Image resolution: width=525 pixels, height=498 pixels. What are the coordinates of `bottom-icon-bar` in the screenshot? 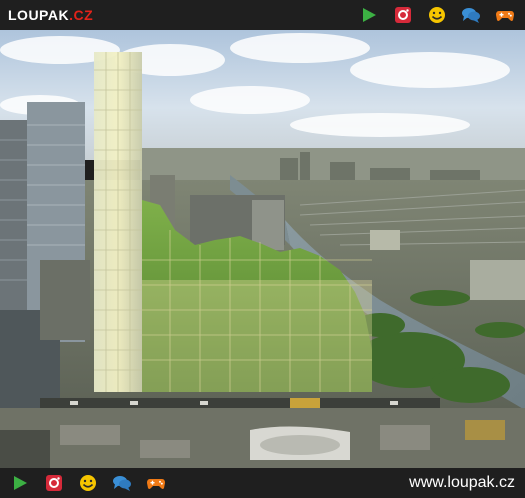 It's located at (88, 483).